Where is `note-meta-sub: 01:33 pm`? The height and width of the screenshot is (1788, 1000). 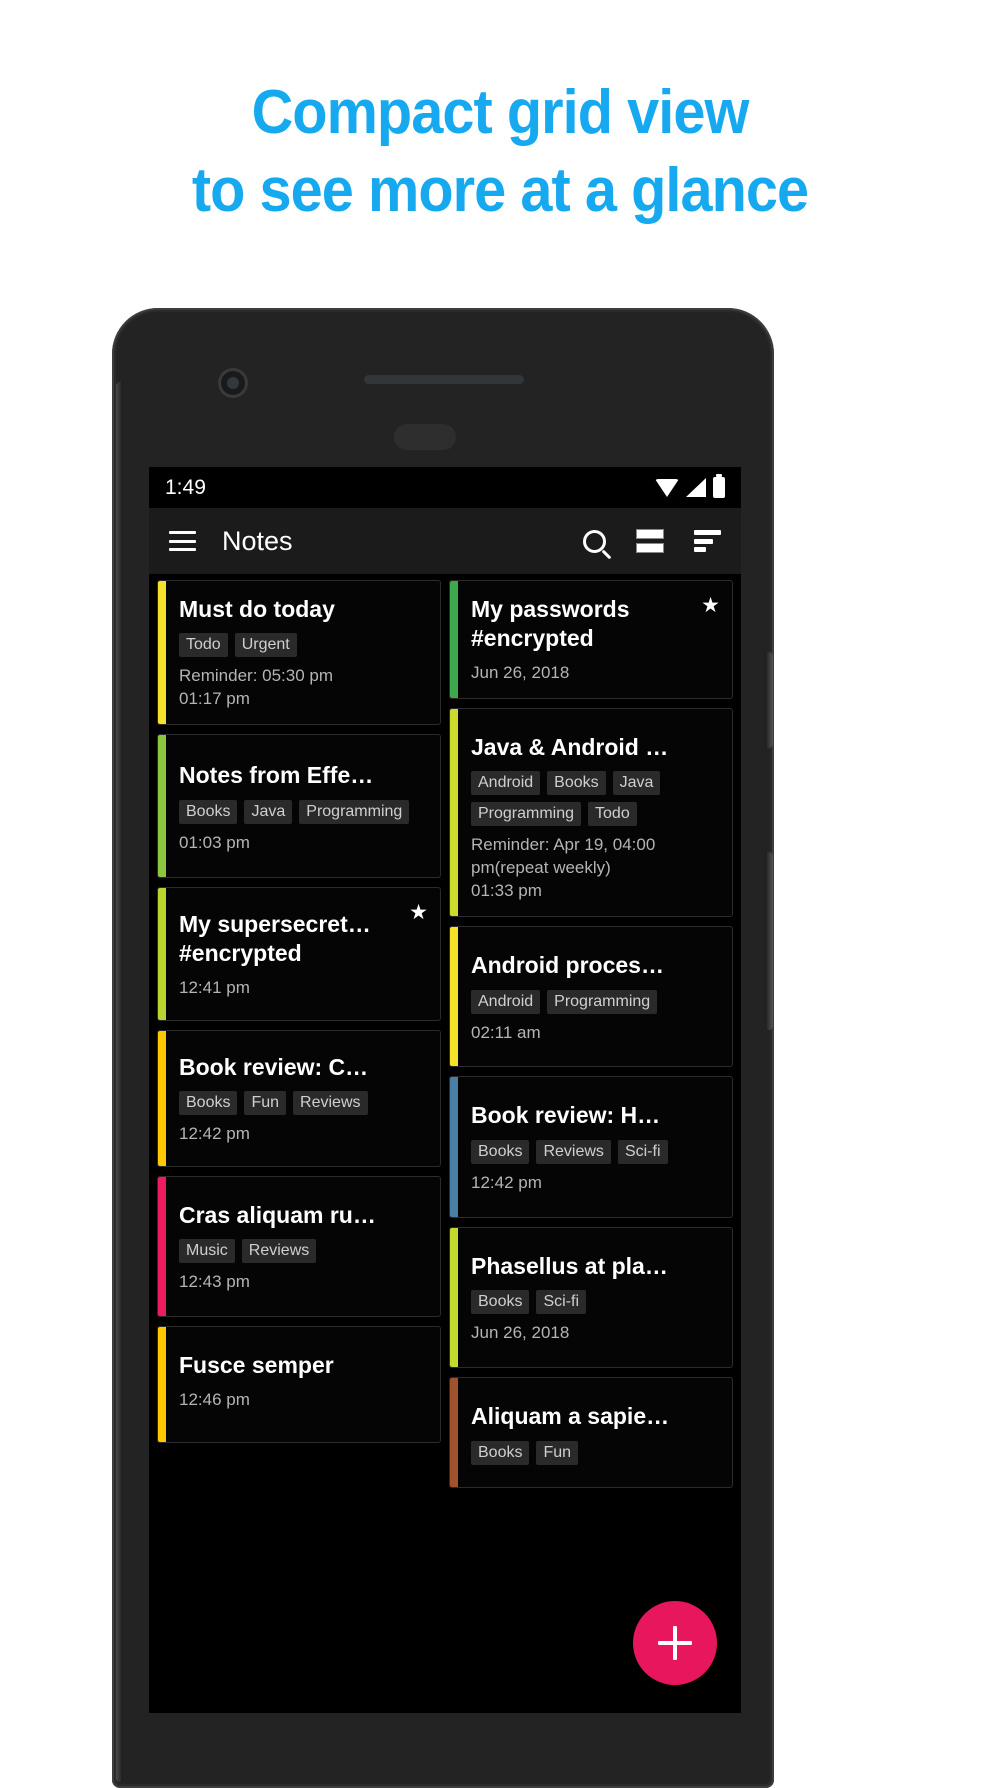 note-meta-sub: 01:33 pm is located at coordinates (506, 891).